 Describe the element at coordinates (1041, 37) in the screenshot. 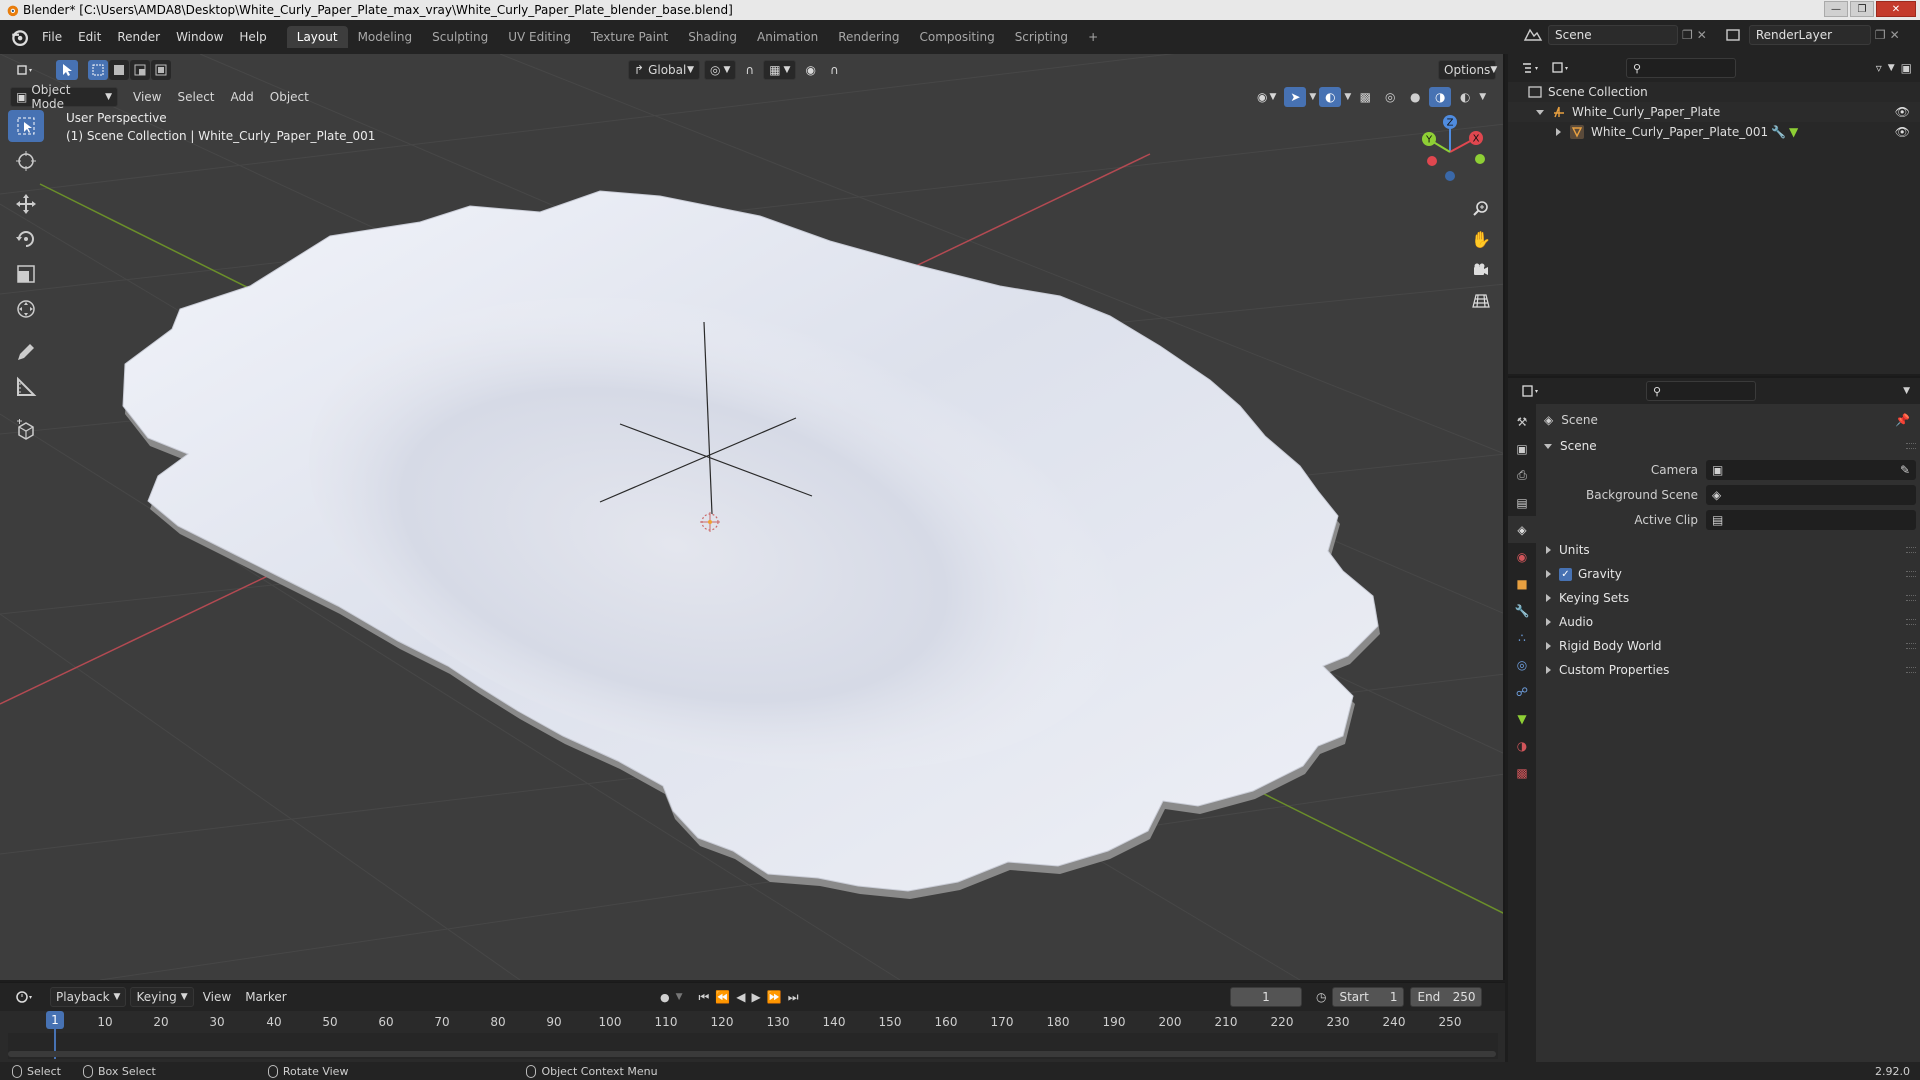

I see `tab-scripting: Scripting` at that location.